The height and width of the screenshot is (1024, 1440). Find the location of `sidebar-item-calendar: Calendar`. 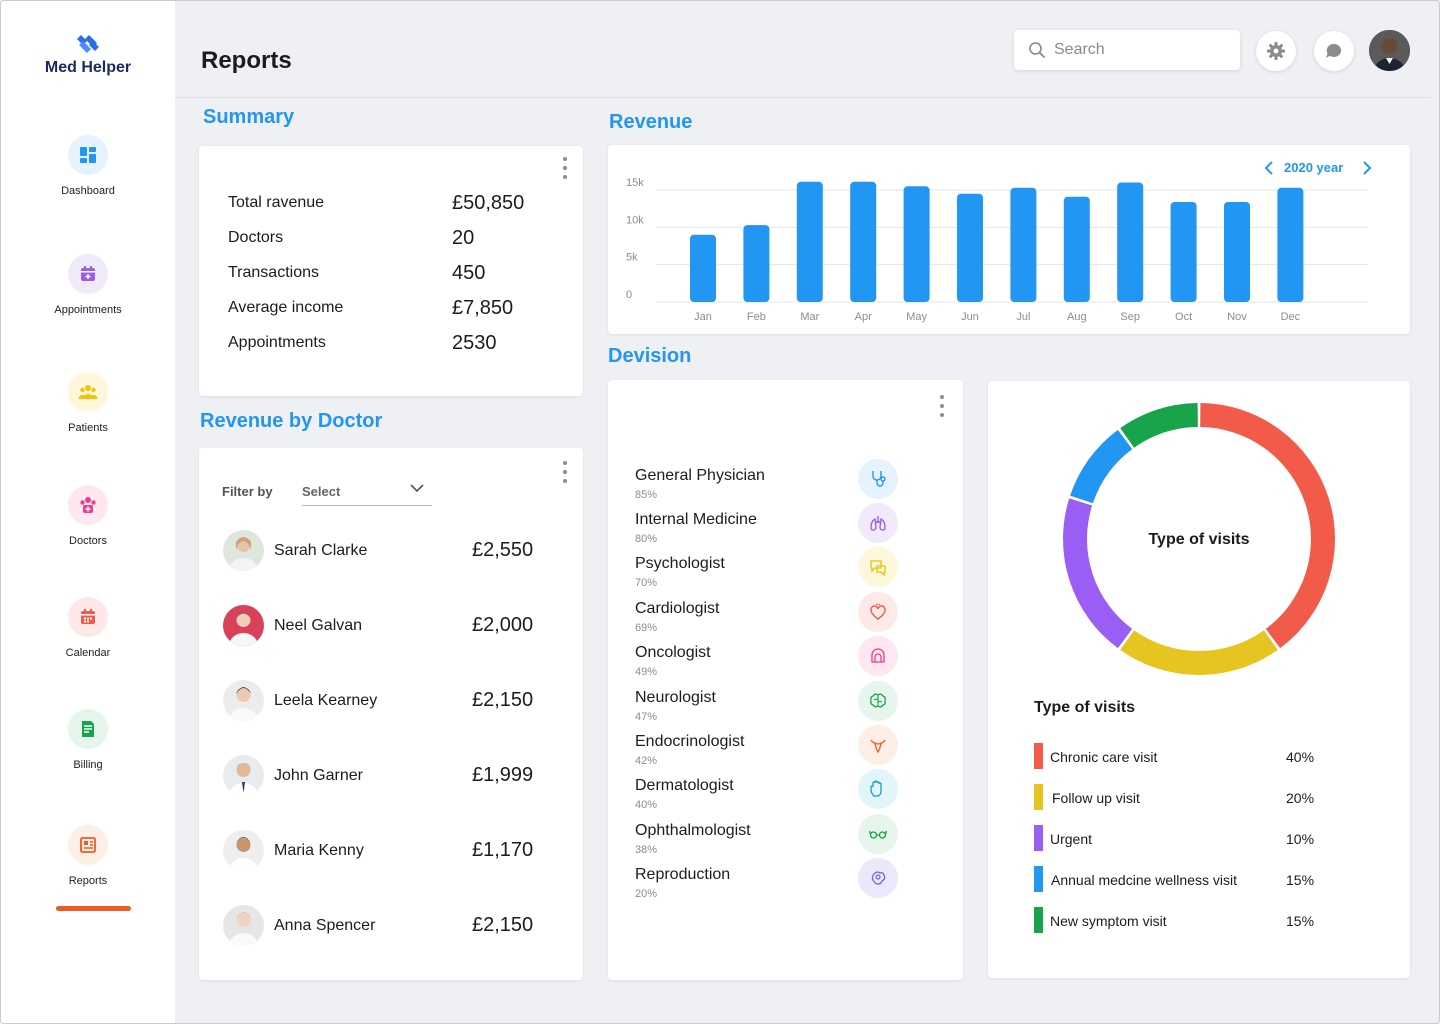

sidebar-item-calendar: Calendar is located at coordinates (88, 628).